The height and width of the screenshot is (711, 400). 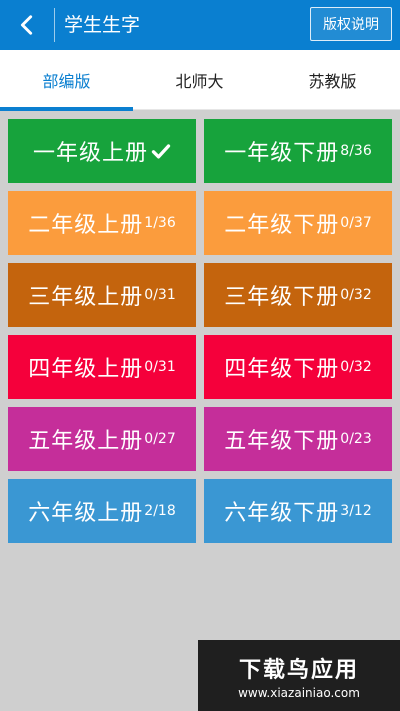 What do you see at coordinates (90, 153) in the screenshot?
I see `tile-name: 一年级上册` at bounding box center [90, 153].